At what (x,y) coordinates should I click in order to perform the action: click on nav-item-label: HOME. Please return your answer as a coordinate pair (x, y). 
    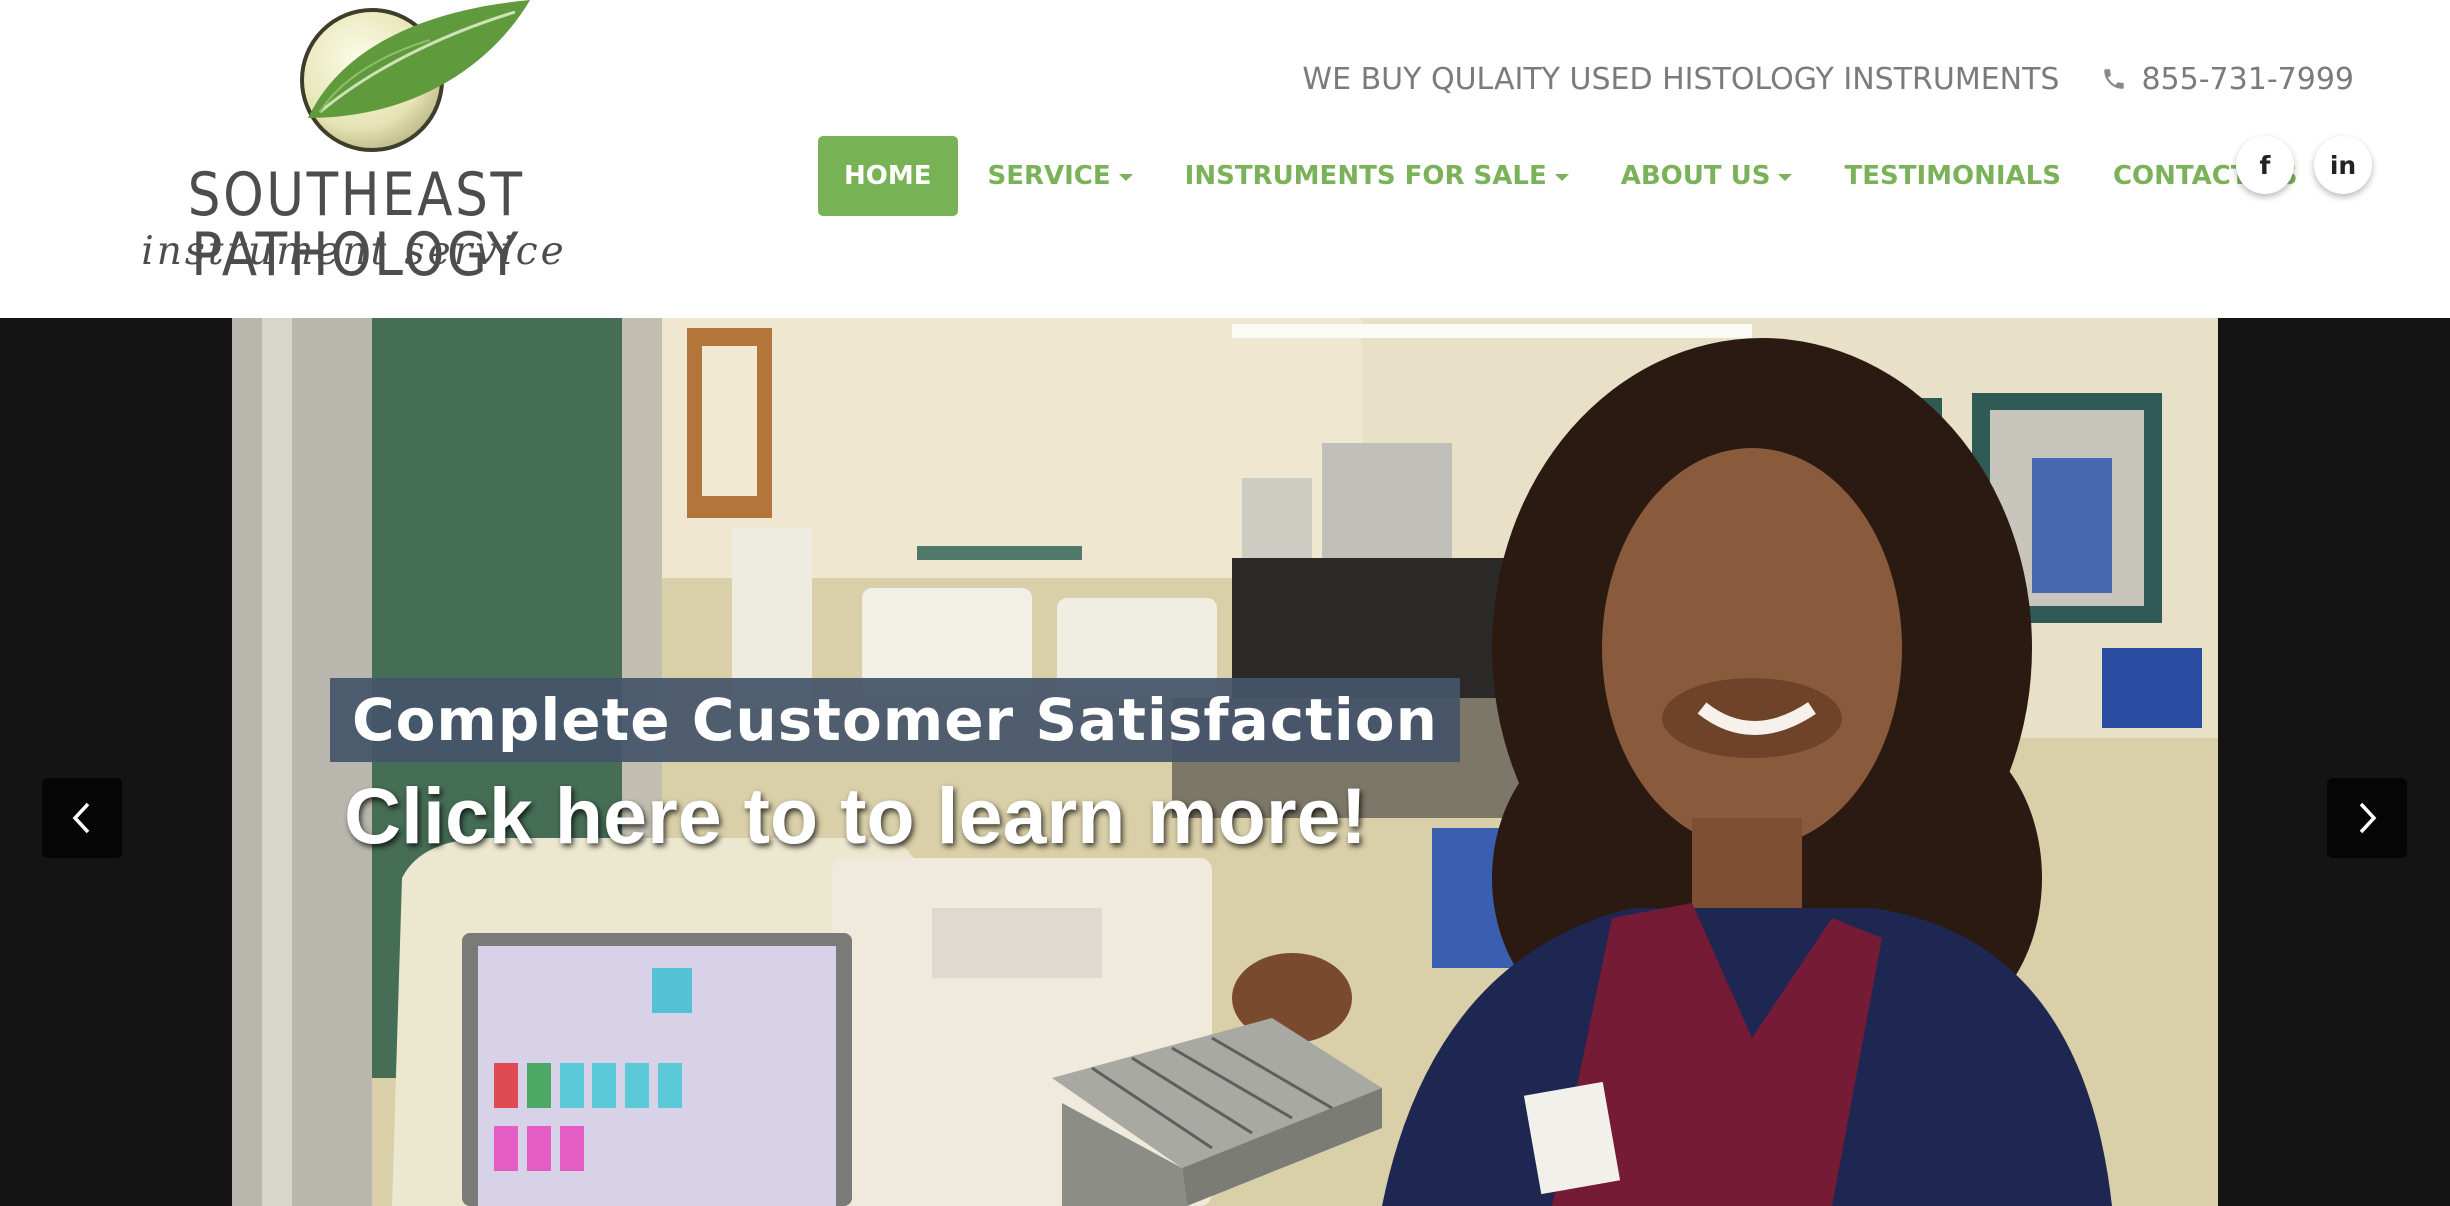
    Looking at the image, I should click on (888, 176).